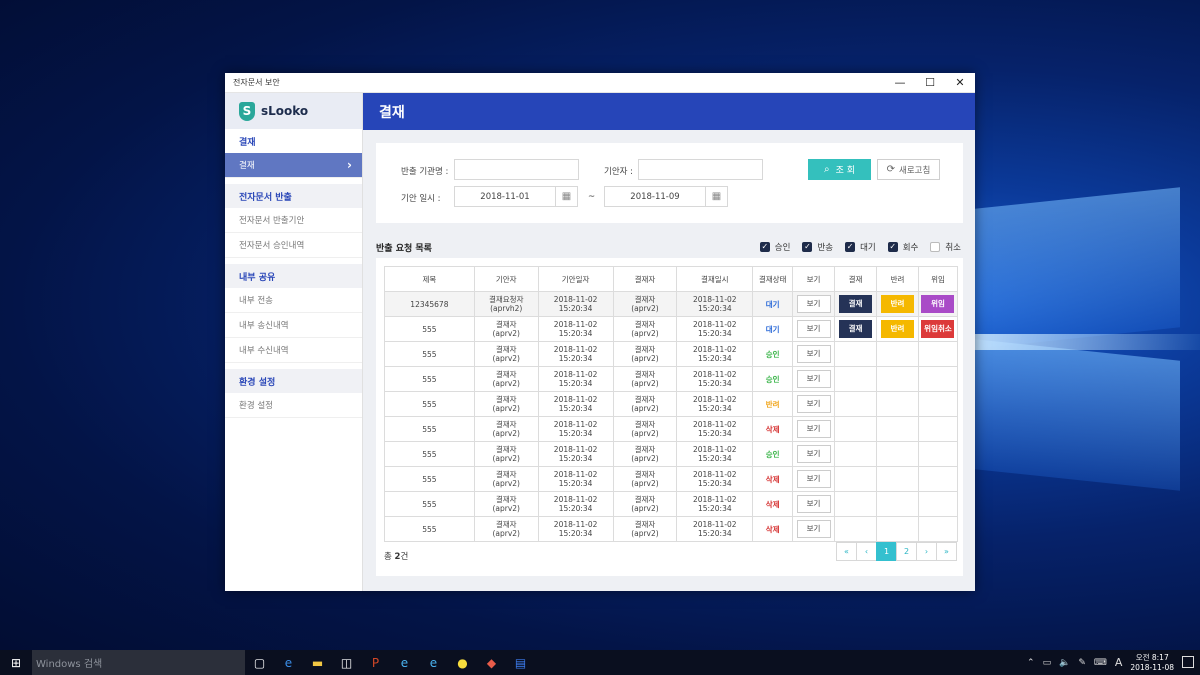  Describe the element at coordinates (375, 662) in the screenshot. I see `powerpoint-icon: P` at that location.